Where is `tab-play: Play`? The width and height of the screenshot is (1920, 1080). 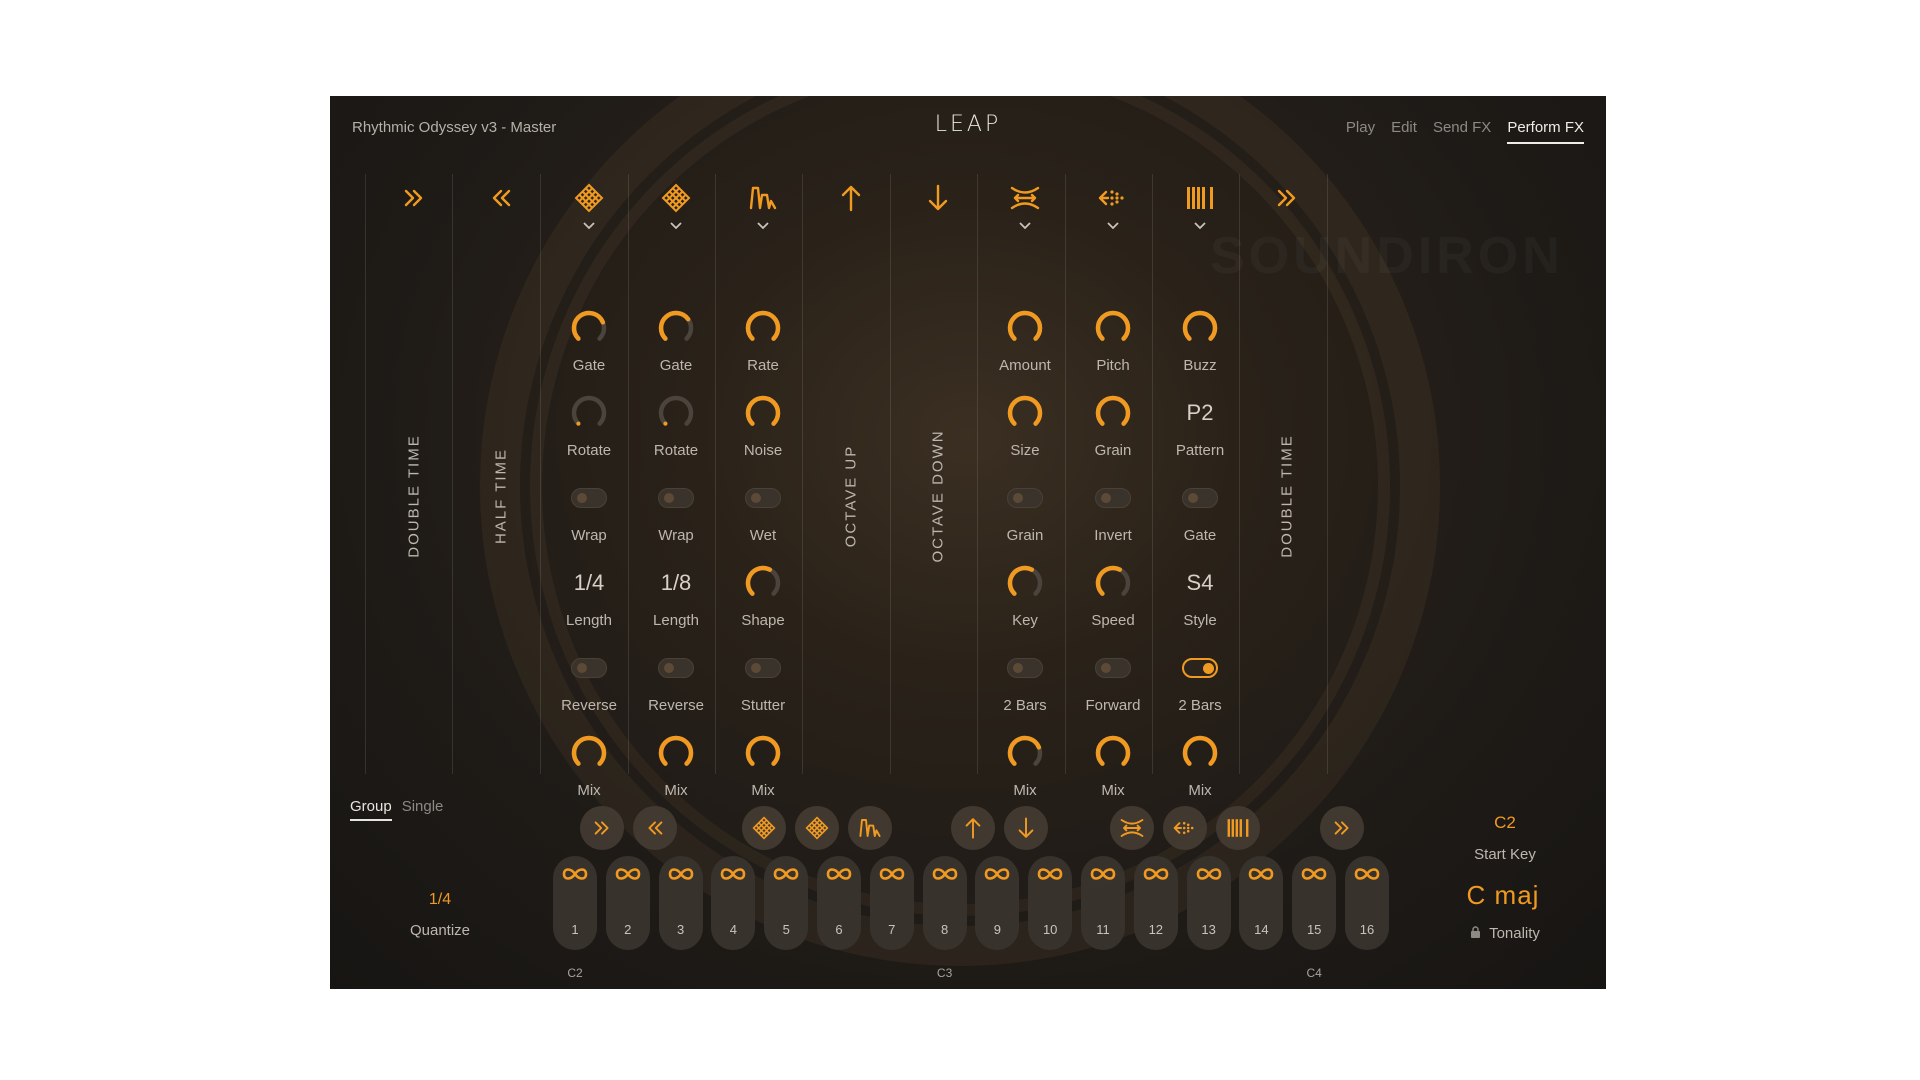
tab-play: Play is located at coordinates (1360, 131).